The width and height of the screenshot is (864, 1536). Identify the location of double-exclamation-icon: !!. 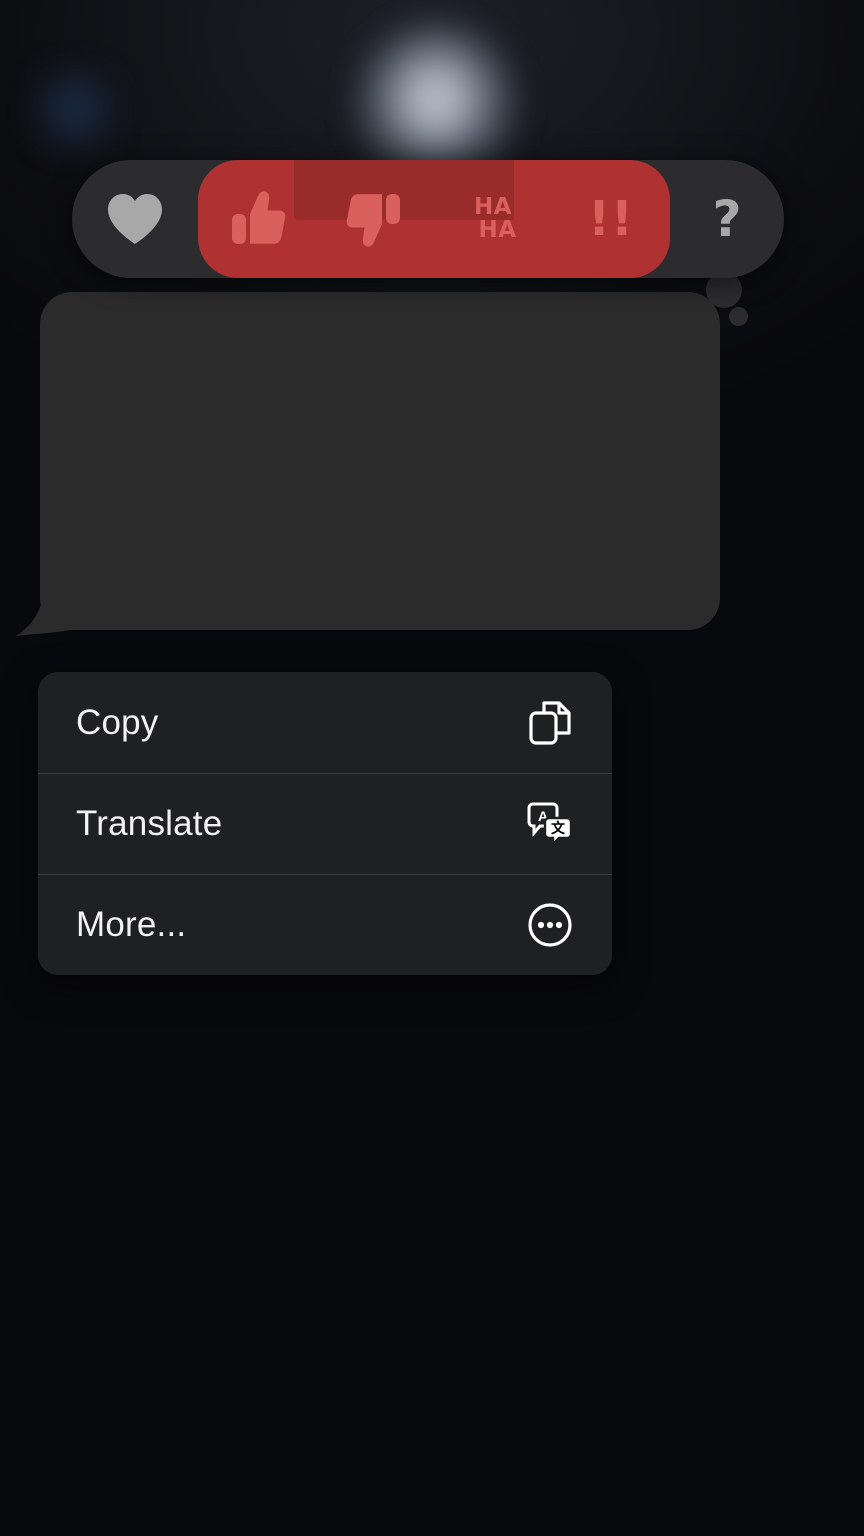
(611, 219).